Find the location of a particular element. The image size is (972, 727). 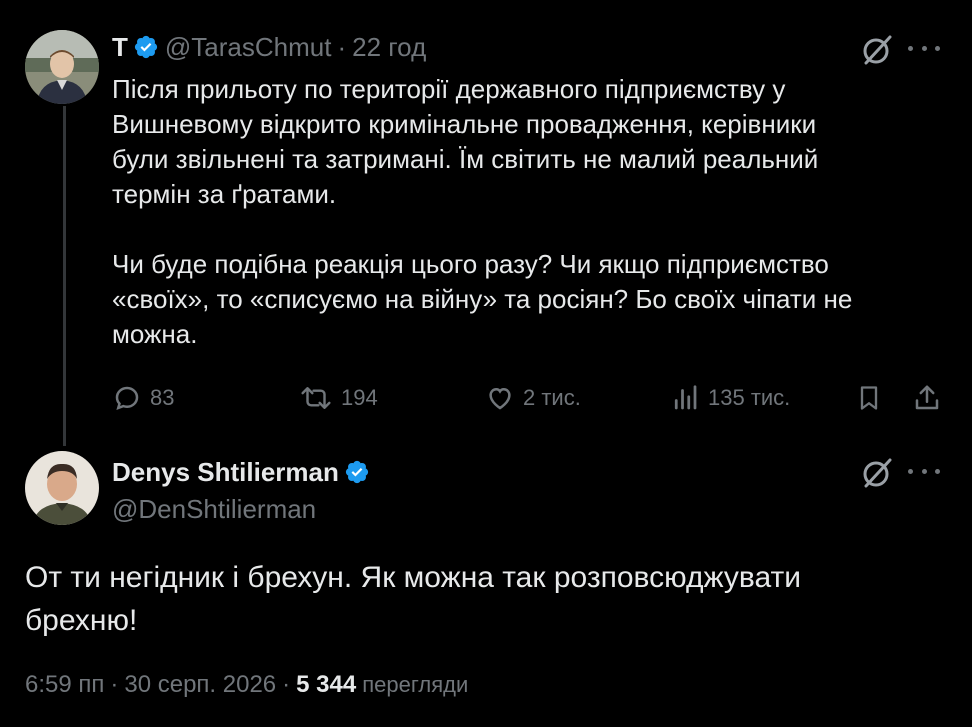

tweet2-views-label: перегляди is located at coordinates (415, 684).